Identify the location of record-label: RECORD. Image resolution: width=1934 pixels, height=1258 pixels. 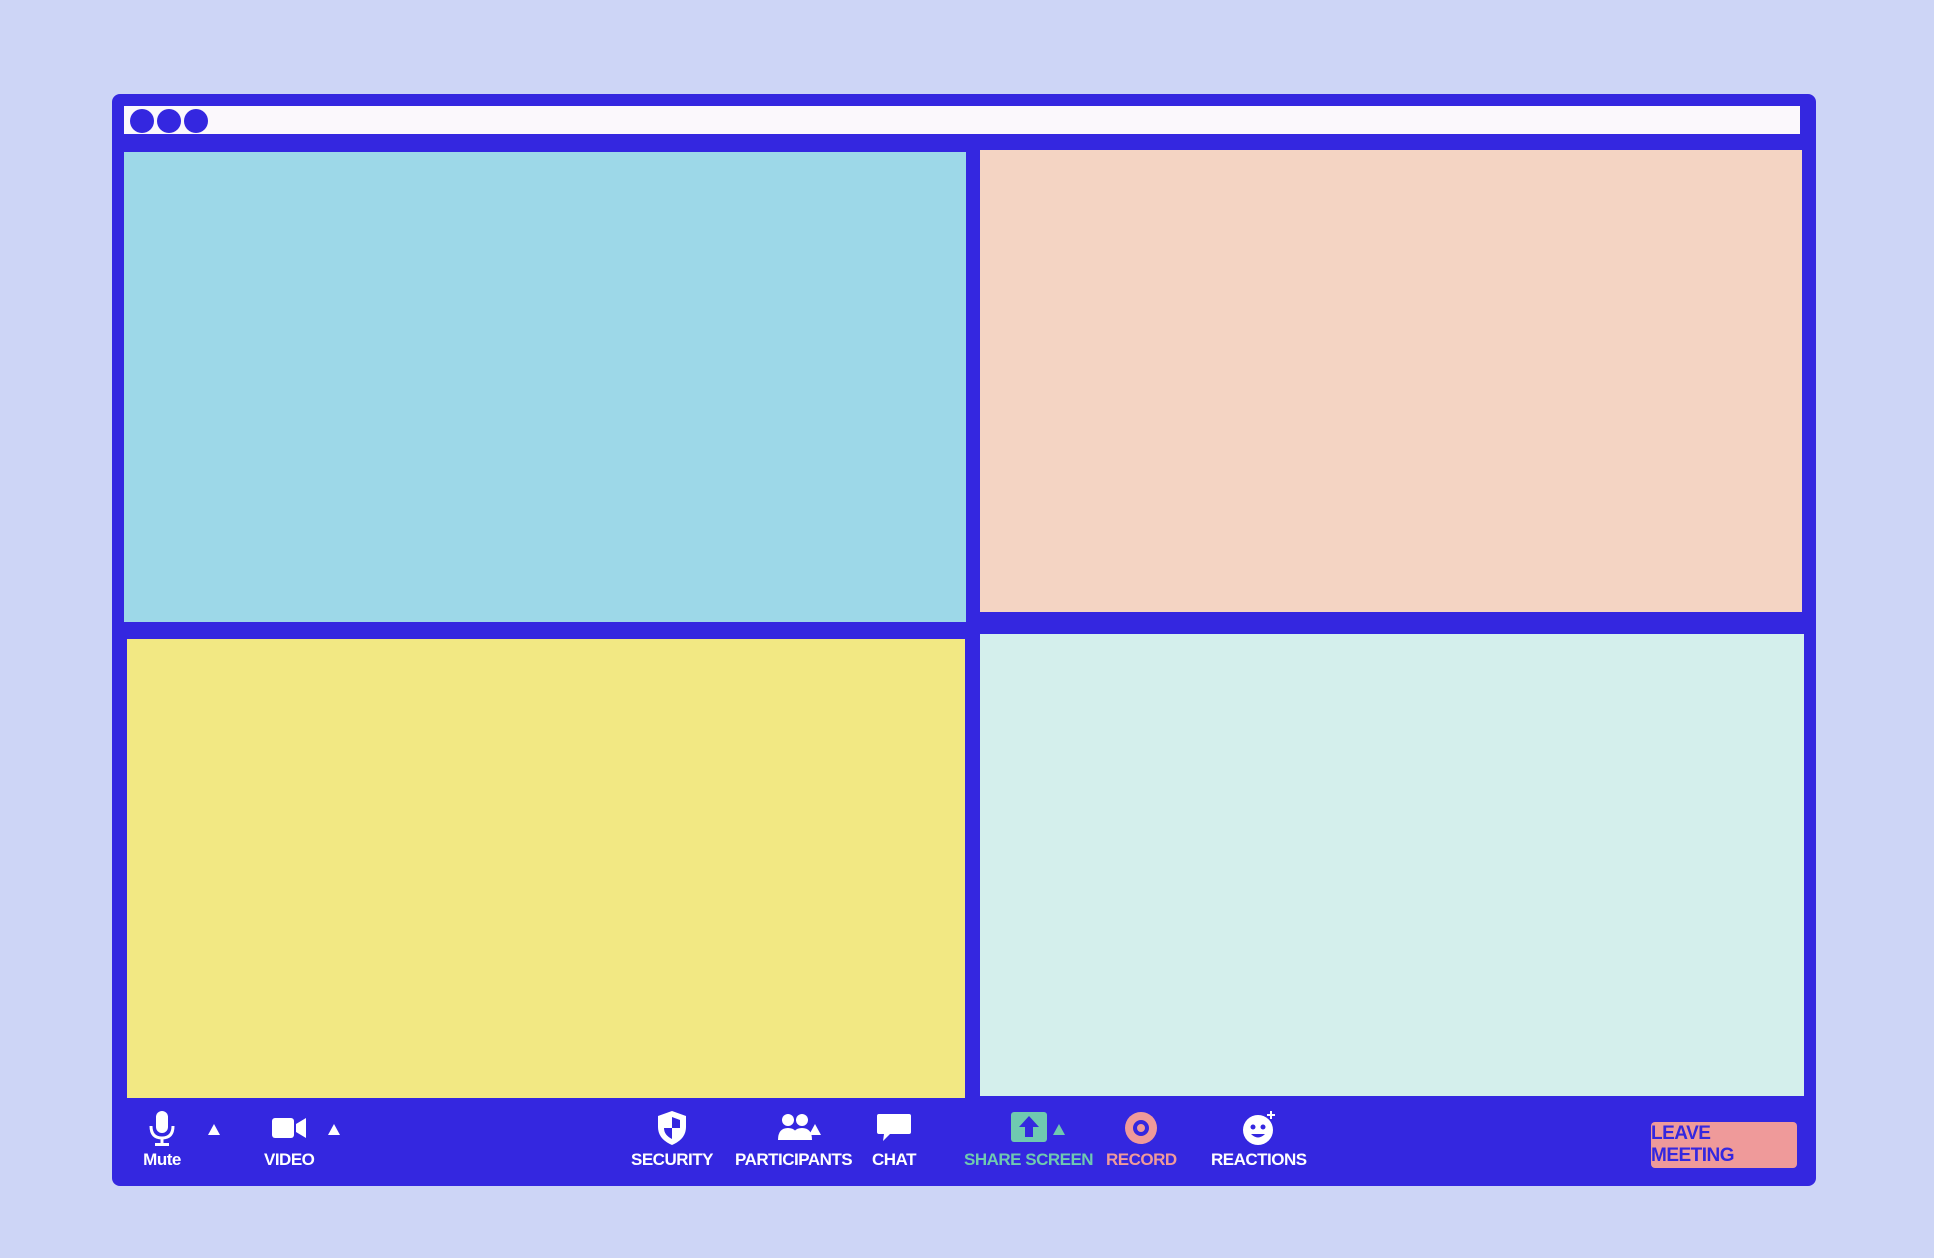
(1141, 1159).